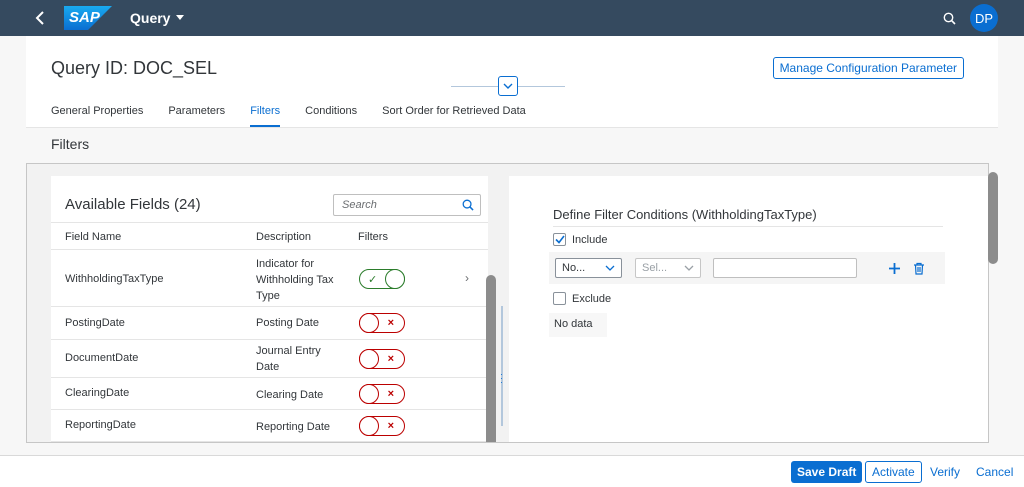  I want to click on table-row: ReportingDate Reporting Date ×, so click(269, 426).